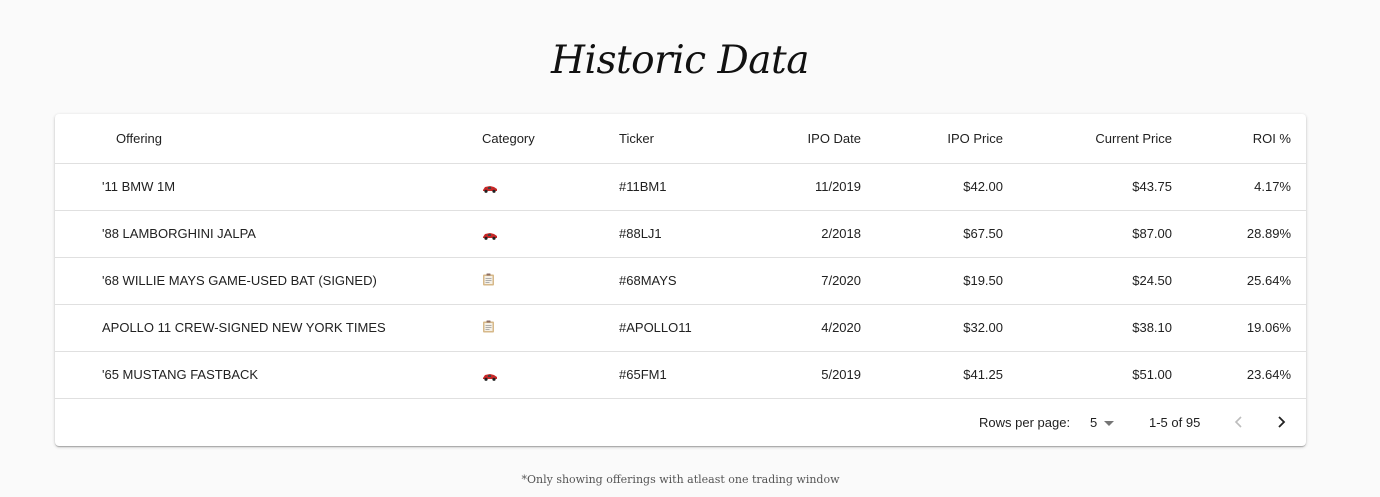 The width and height of the screenshot is (1380, 497). Describe the element at coordinates (648, 280) in the screenshot. I see `ticker-cell: #68MAYS` at that location.